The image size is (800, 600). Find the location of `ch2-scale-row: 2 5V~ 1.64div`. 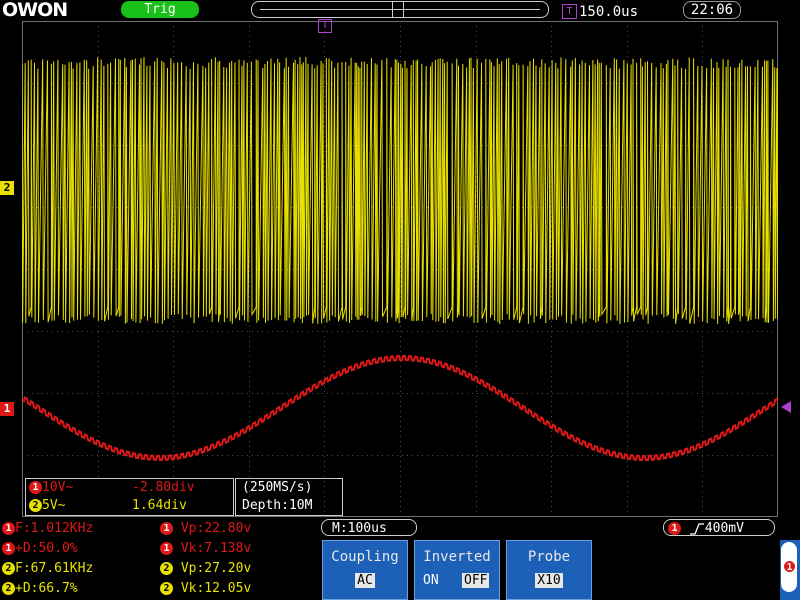

ch2-scale-row: 2 5V~ 1.64div is located at coordinates (108, 506).